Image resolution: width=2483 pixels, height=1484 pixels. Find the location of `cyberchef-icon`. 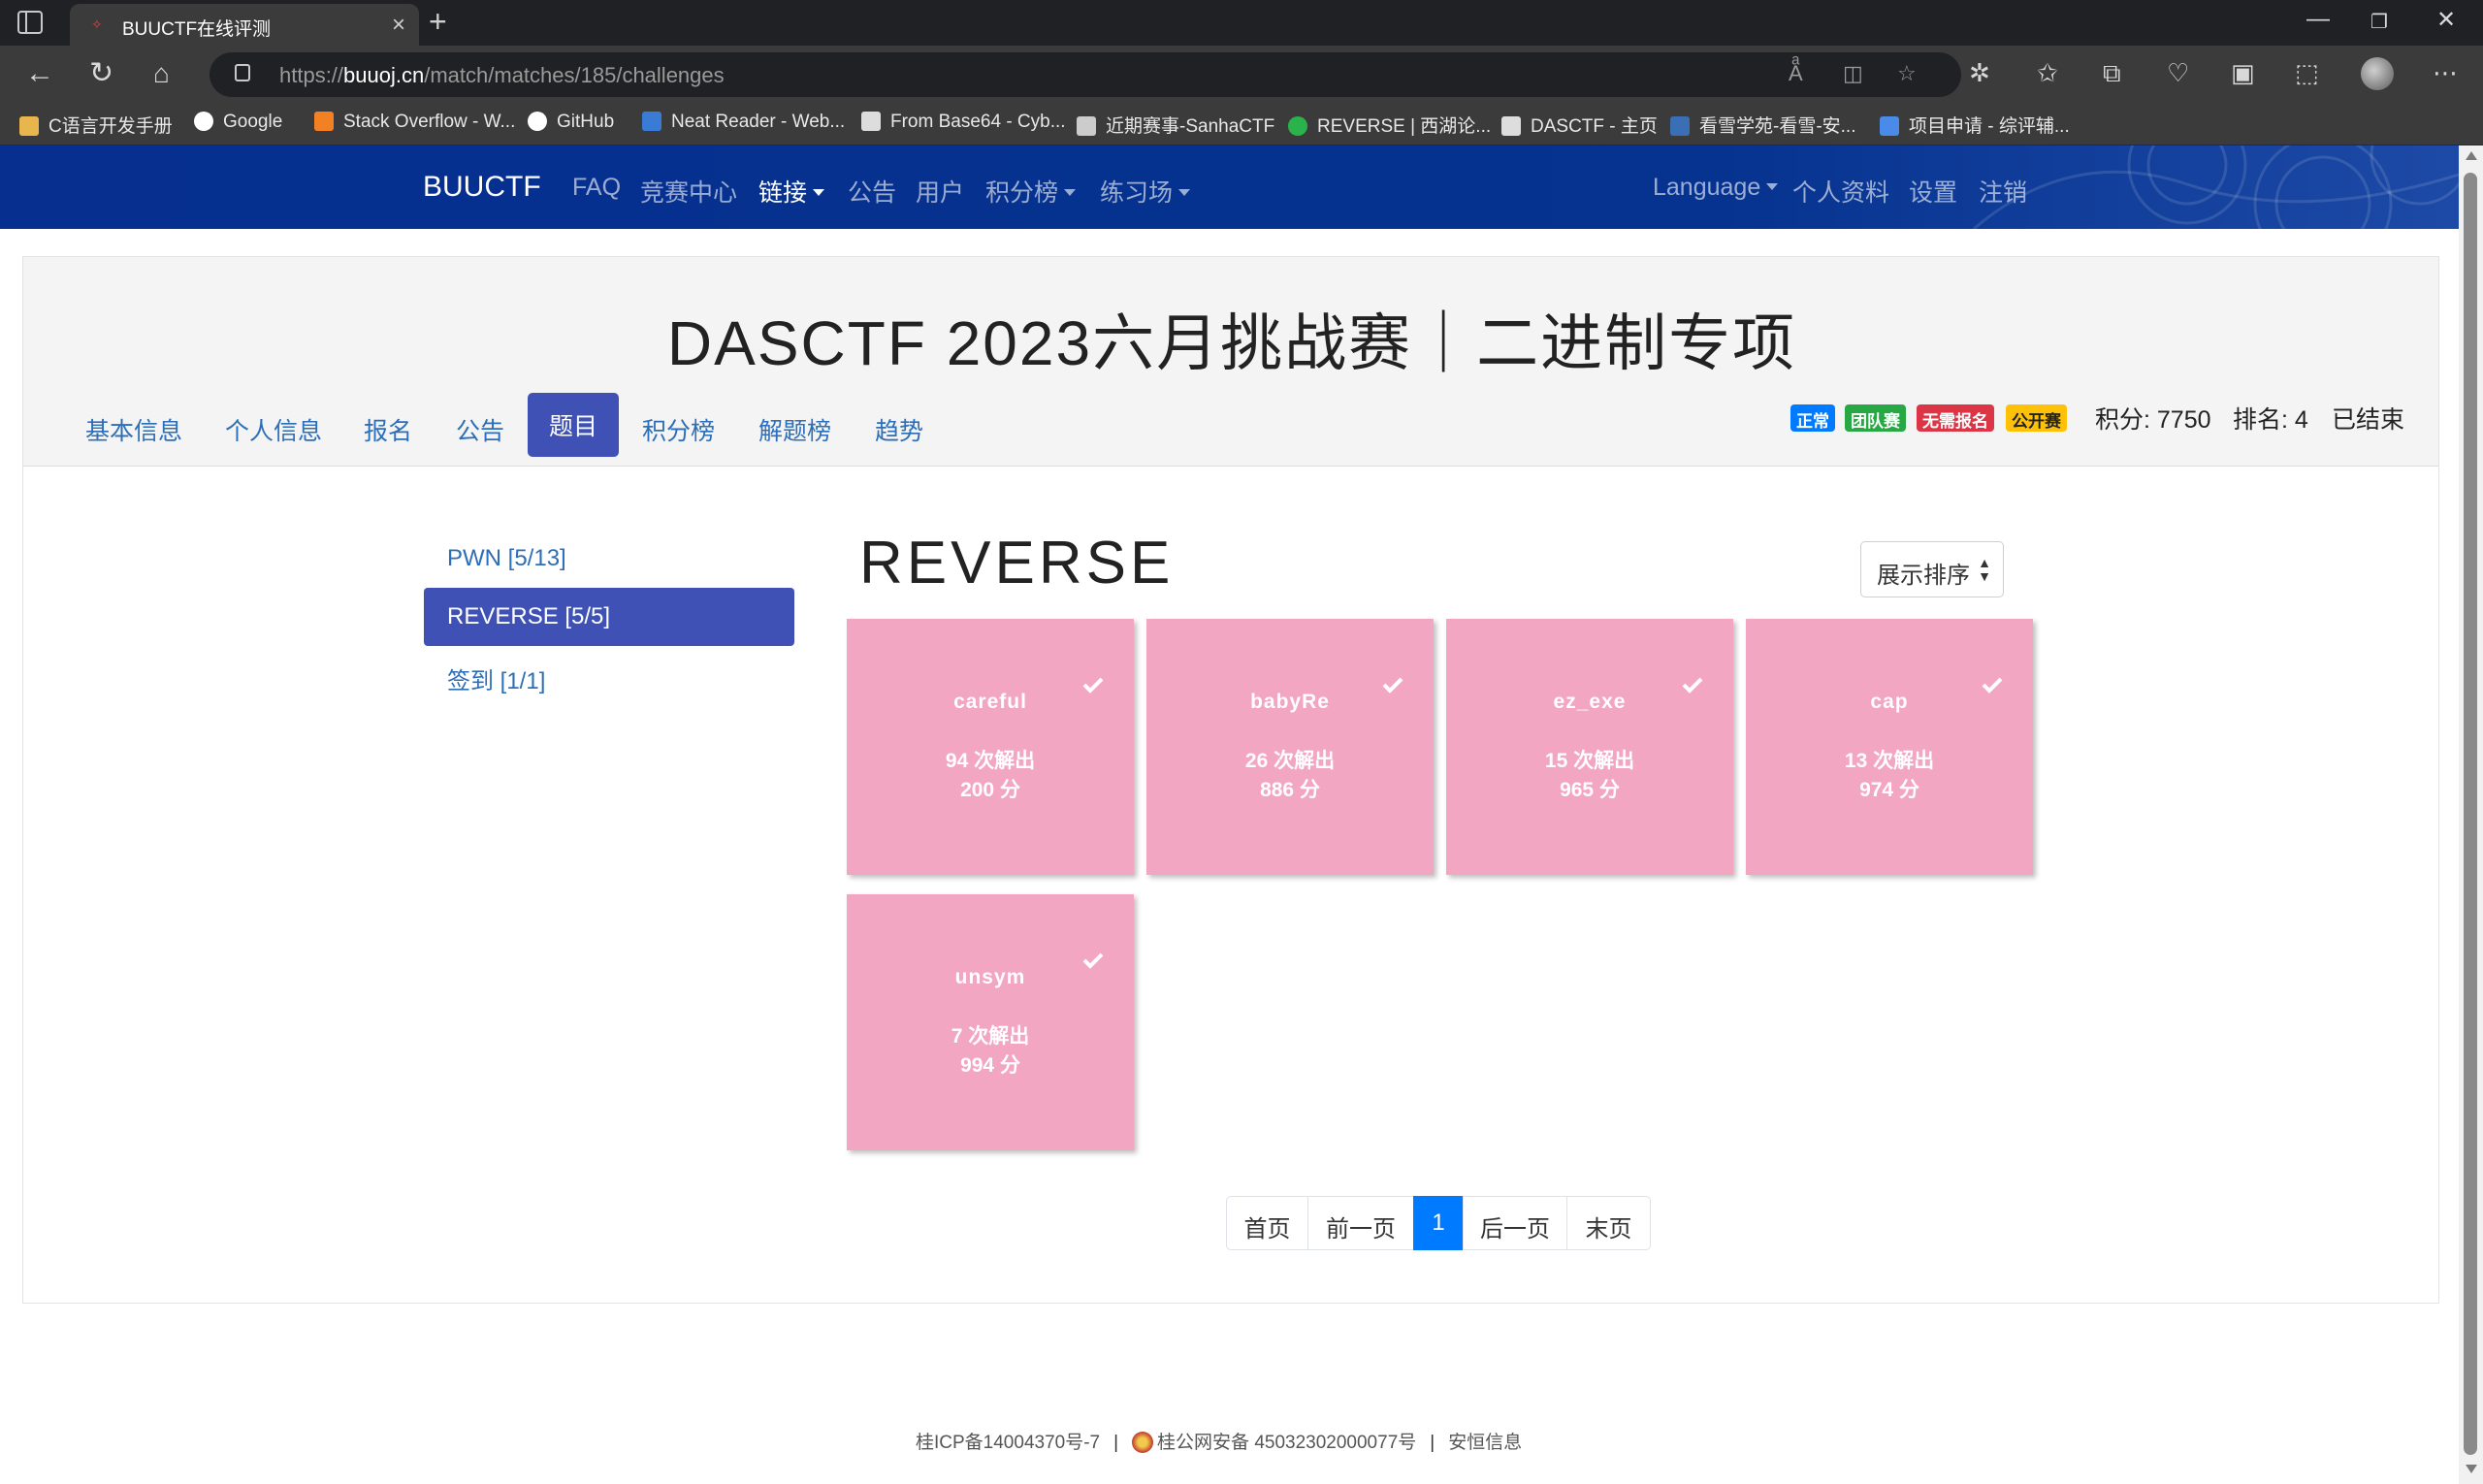

cyberchef-icon is located at coordinates (871, 122).